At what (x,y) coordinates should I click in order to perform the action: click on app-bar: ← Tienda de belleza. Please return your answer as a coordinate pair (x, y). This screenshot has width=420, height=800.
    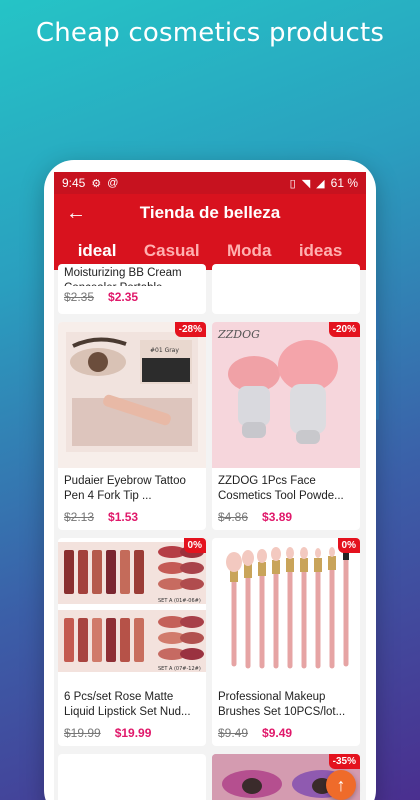
    Looking at the image, I should click on (210, 213).